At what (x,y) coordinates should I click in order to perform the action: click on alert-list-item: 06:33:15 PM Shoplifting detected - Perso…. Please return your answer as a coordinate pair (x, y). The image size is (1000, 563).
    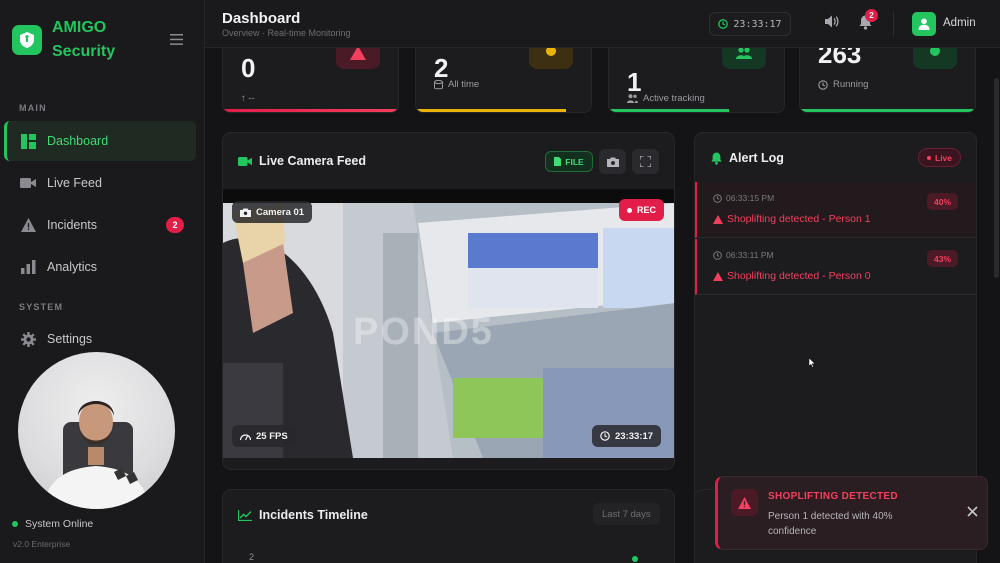
    Looking at the image, I should click on (835, 210).